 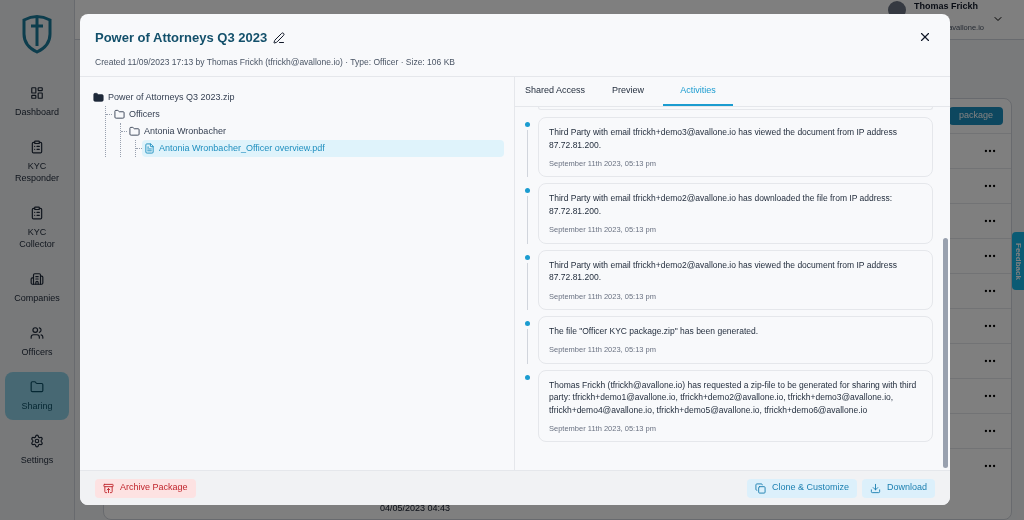 I want to click on tree-item: Officers, so click(x=137, y=114).